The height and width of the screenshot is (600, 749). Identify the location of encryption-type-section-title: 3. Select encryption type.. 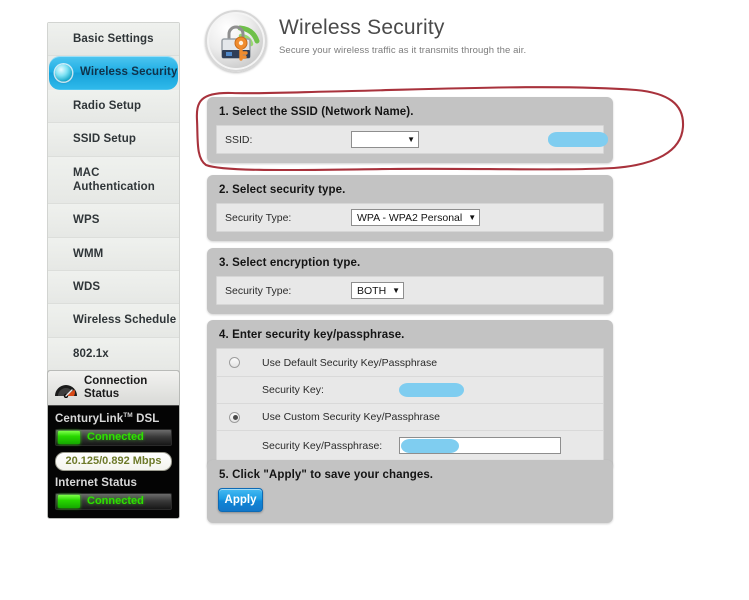
(290, 263).